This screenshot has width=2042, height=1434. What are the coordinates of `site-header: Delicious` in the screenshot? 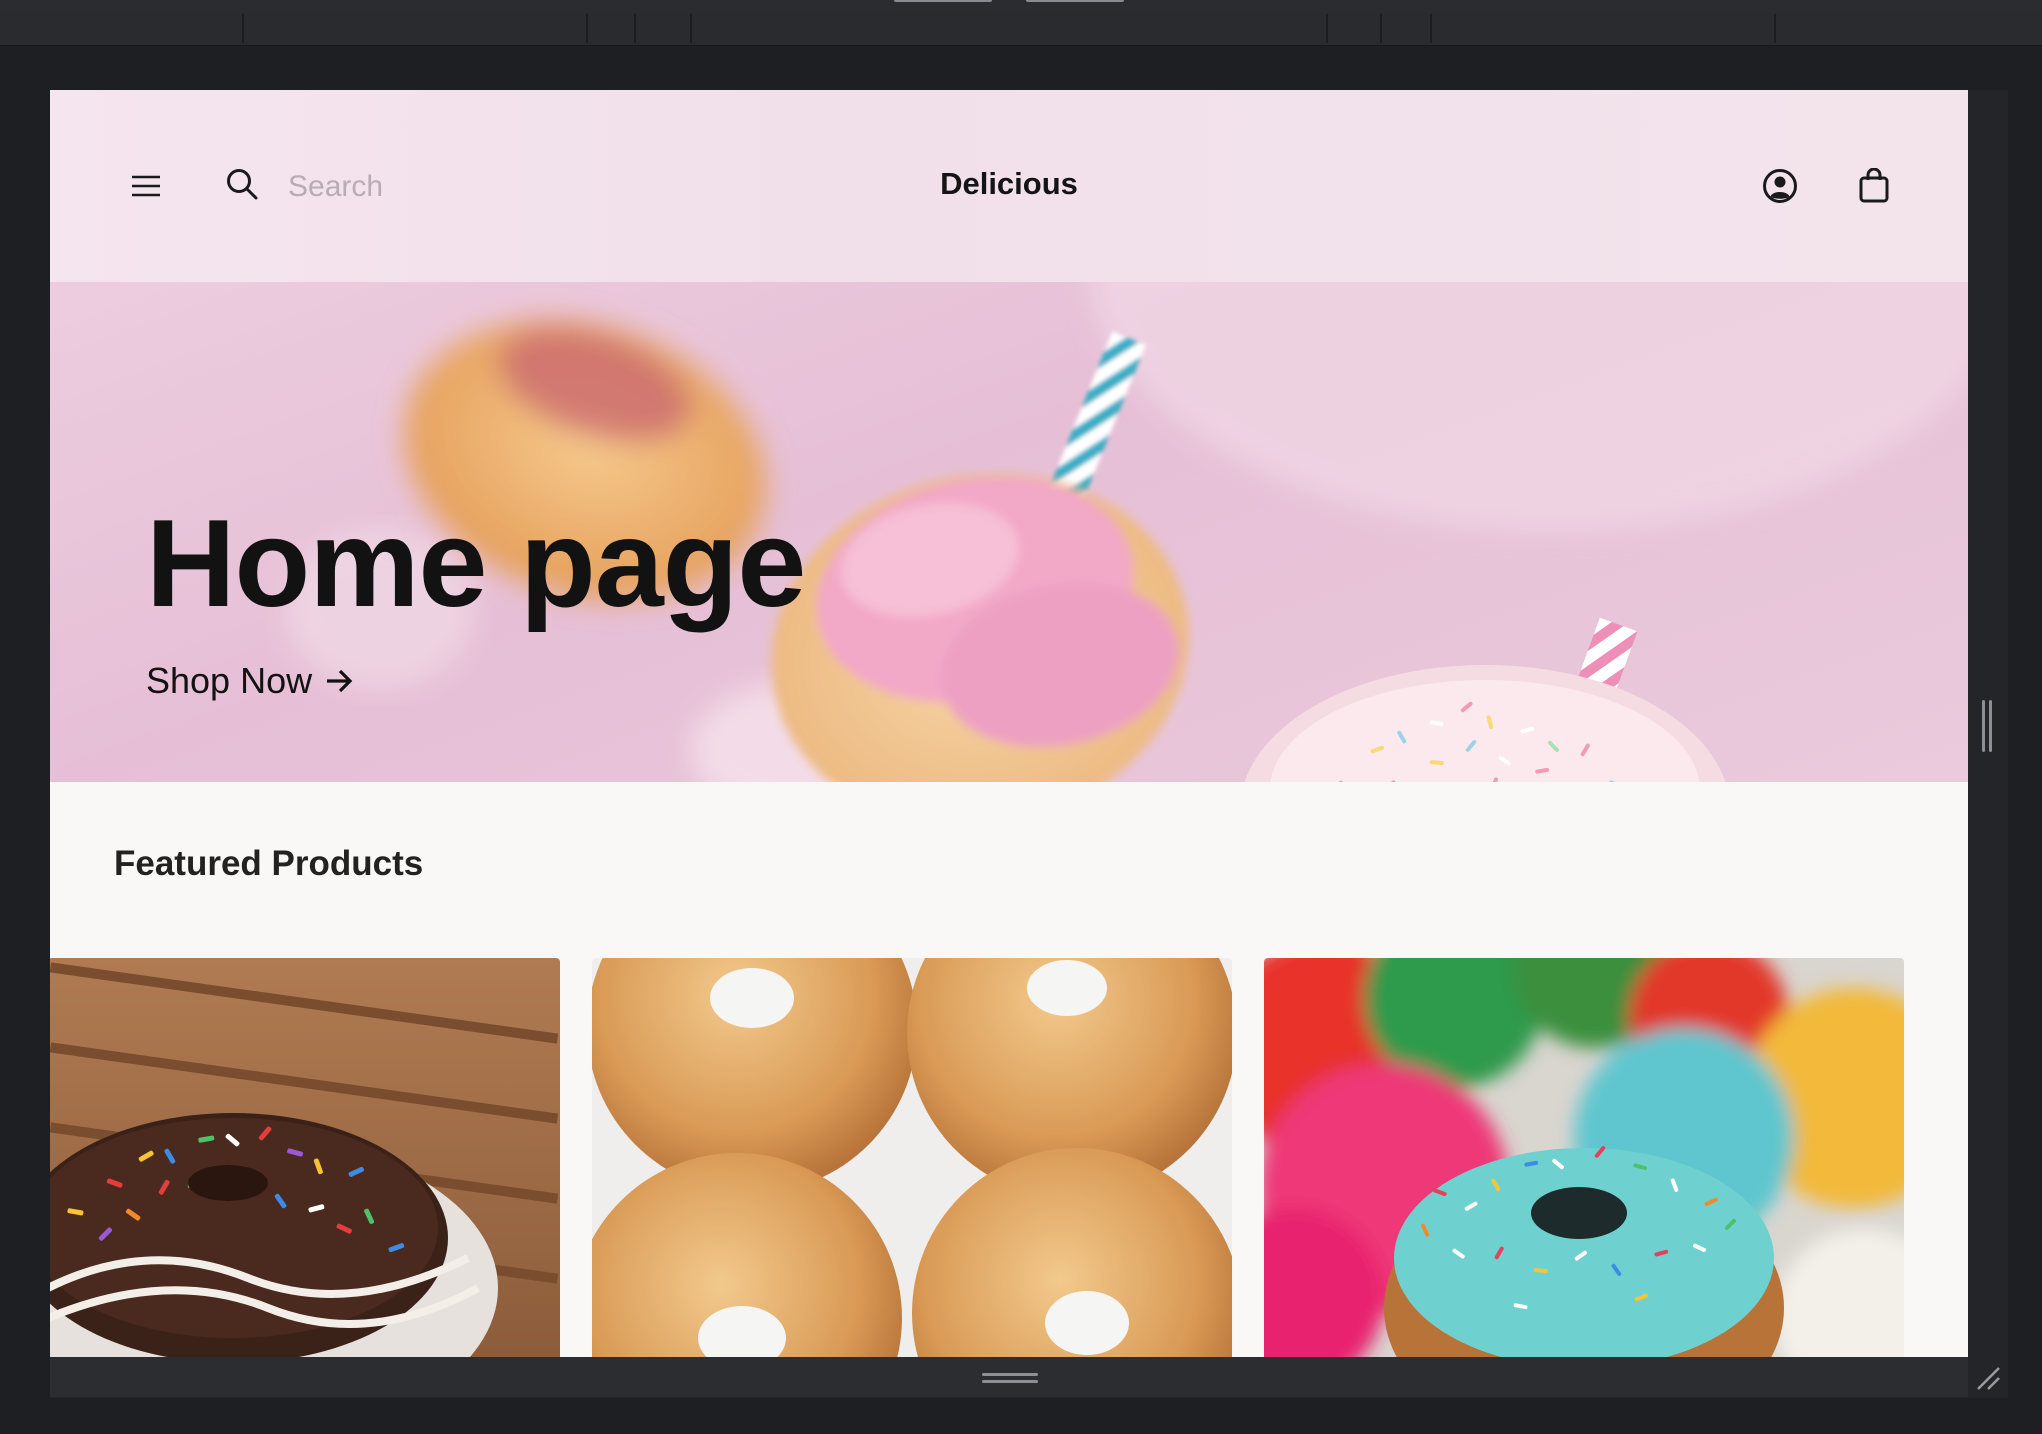 It's located at (1009, 186).